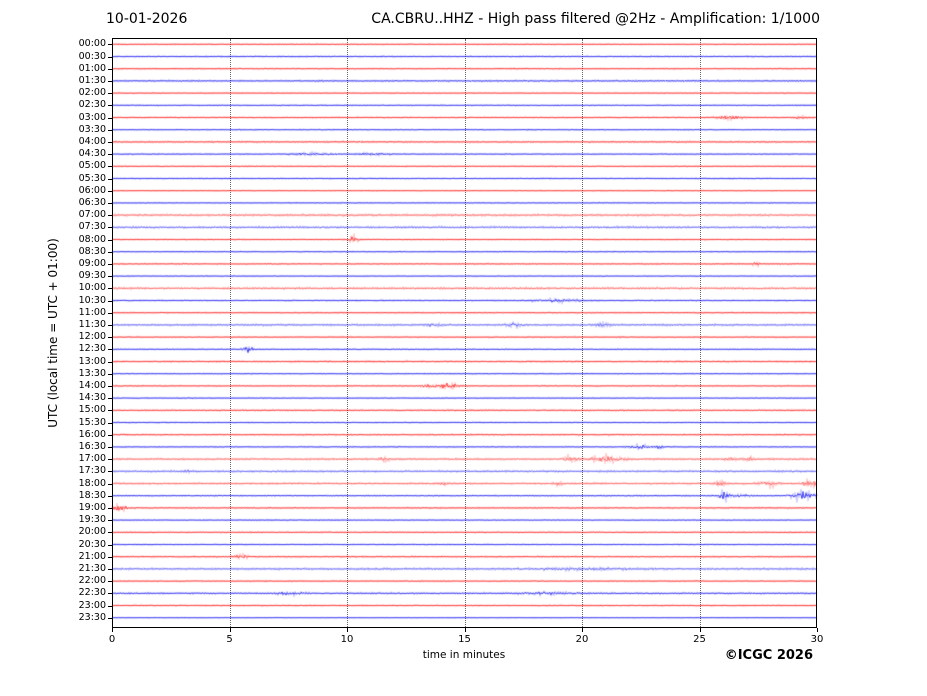 The image size is (927, 696). I want to click on y-tick-label: 17:30, so click(92, 471).